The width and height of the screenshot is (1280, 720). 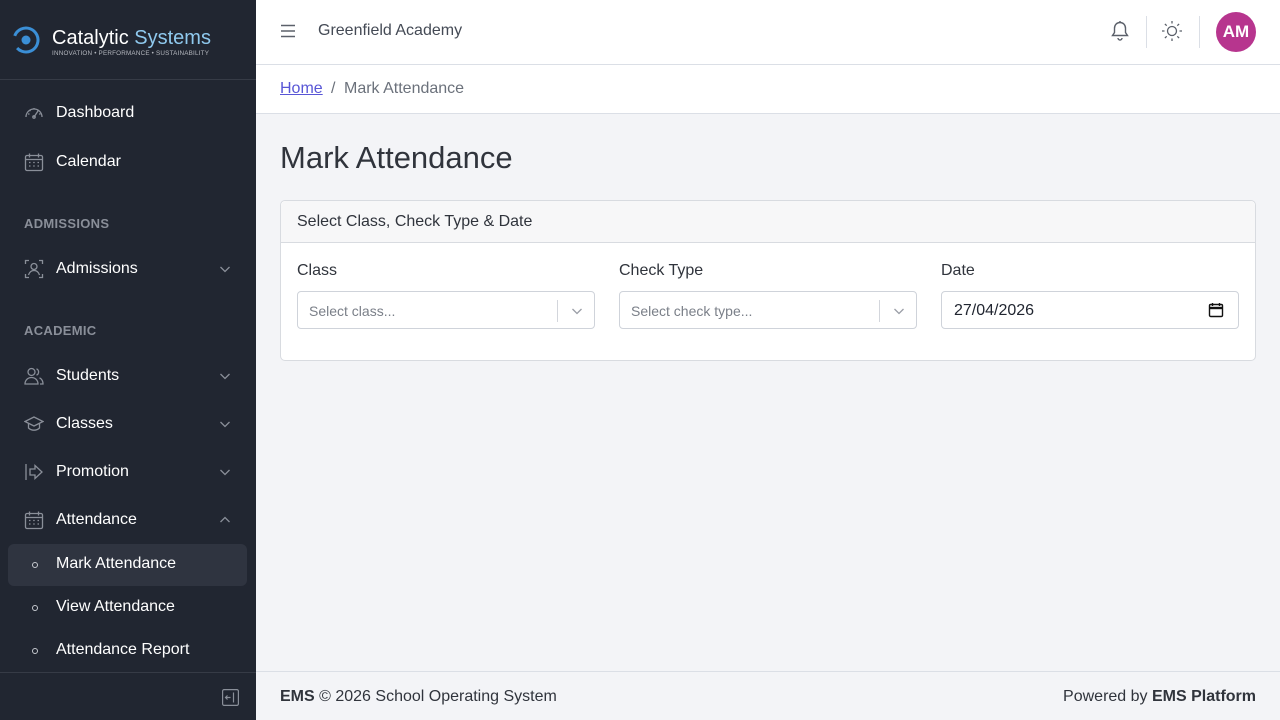 What do you see at coordinates (317, 270) in the screenshot?
I see `class-label: Class` at bounding box center [317, 270].